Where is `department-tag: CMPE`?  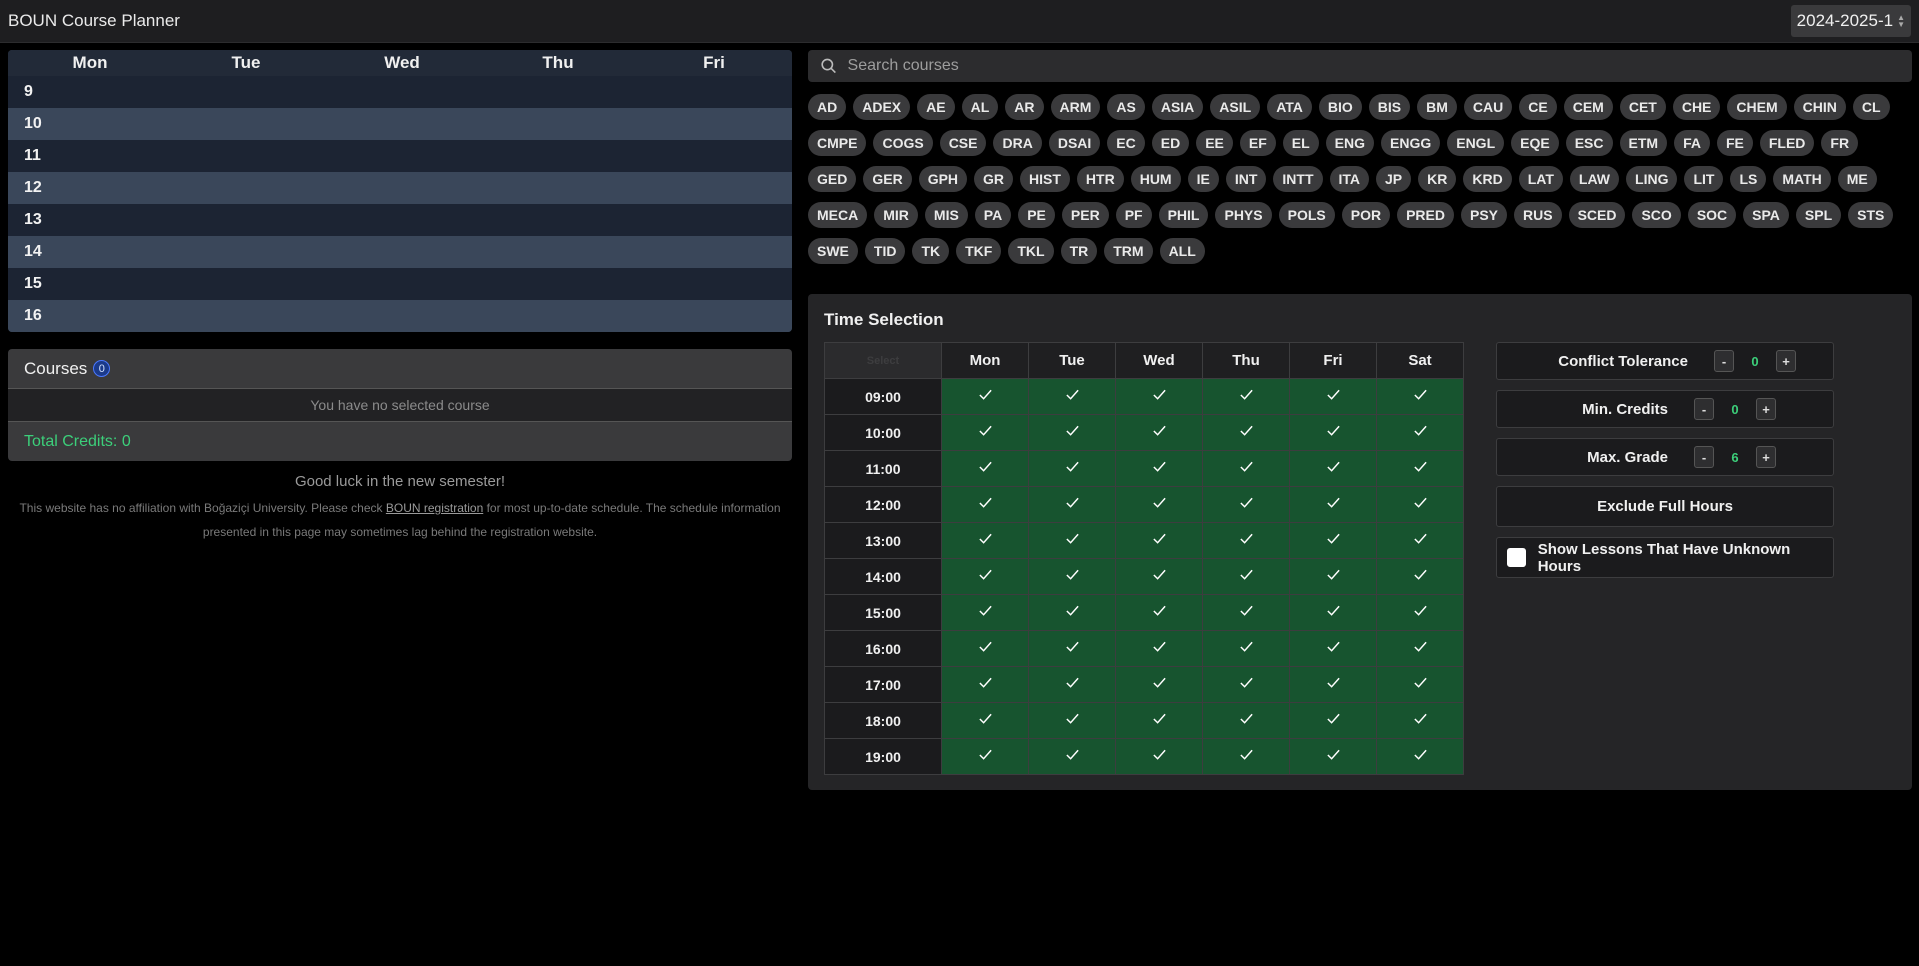
department-tag: CMPE is located at coordinates (837, 143).